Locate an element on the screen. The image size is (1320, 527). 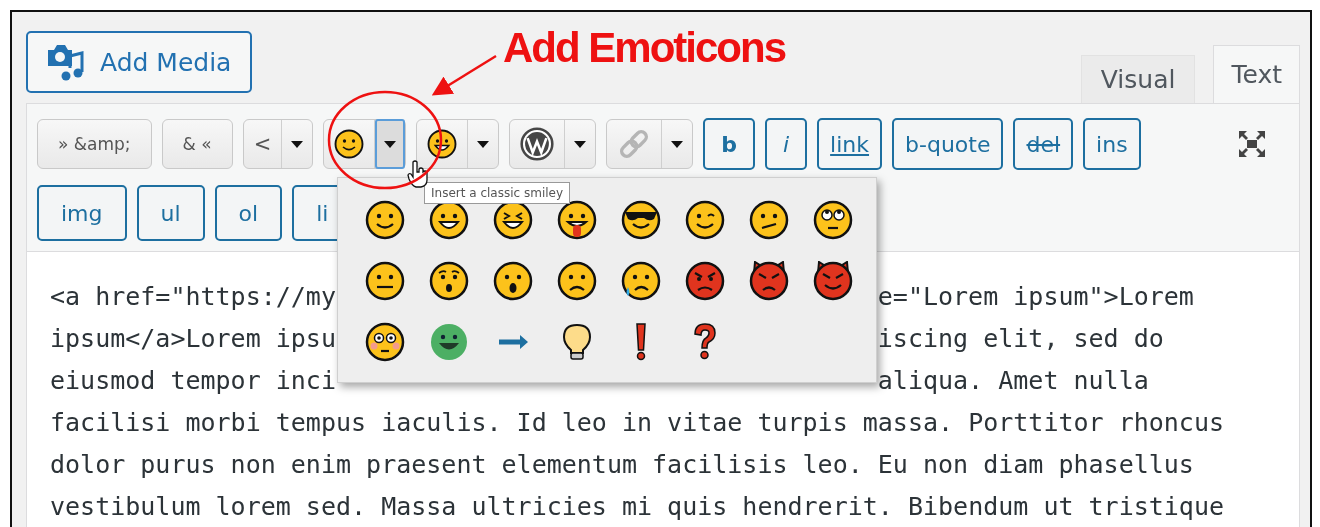
code-text: dolor purus non enim praesent elementum facilisis leo. Eu non diam phasellus is located at coordinates (622, 464).